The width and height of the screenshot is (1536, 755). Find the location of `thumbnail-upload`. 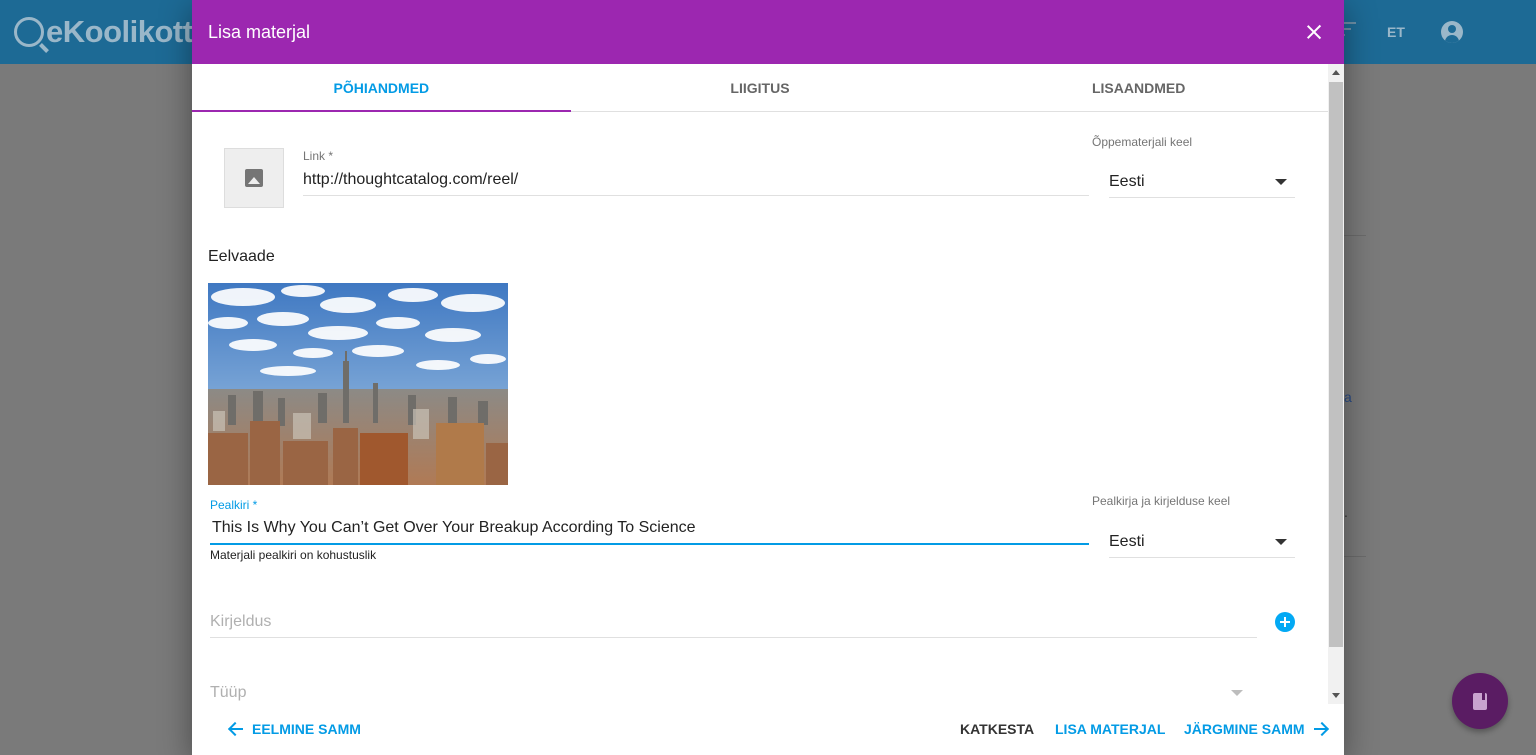

thumbnail-upload is located at coordinates (254, 178).